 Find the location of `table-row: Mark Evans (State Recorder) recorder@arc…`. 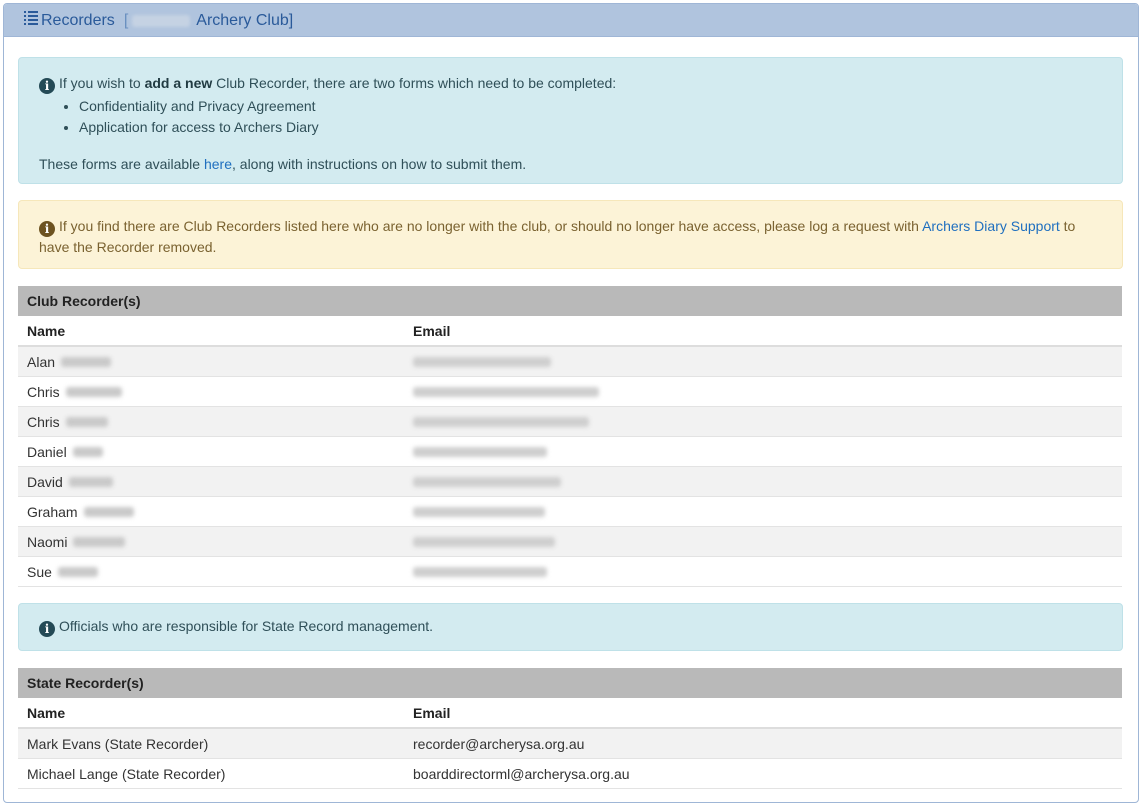

table-row: Mark Evans (State Recorder) recorder@arc… is located at coordinates (570, 744).